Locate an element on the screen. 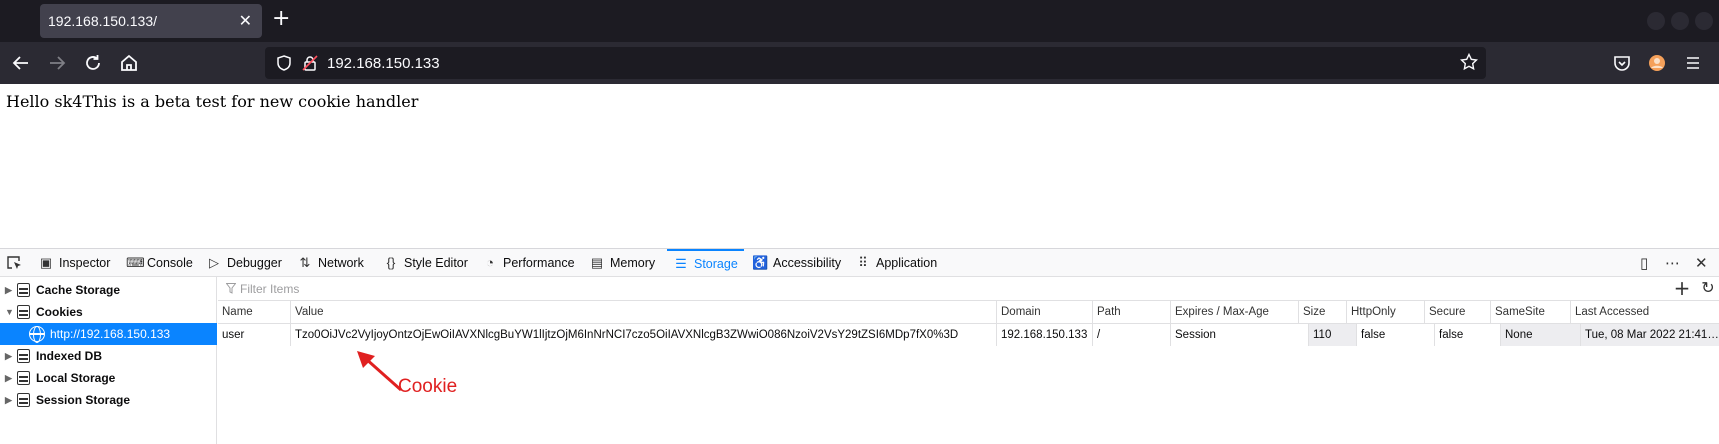 The height and width of the screenshot is (444, 1719). sidebar-item-label: Local Storage is located at coordinates (76, 378).